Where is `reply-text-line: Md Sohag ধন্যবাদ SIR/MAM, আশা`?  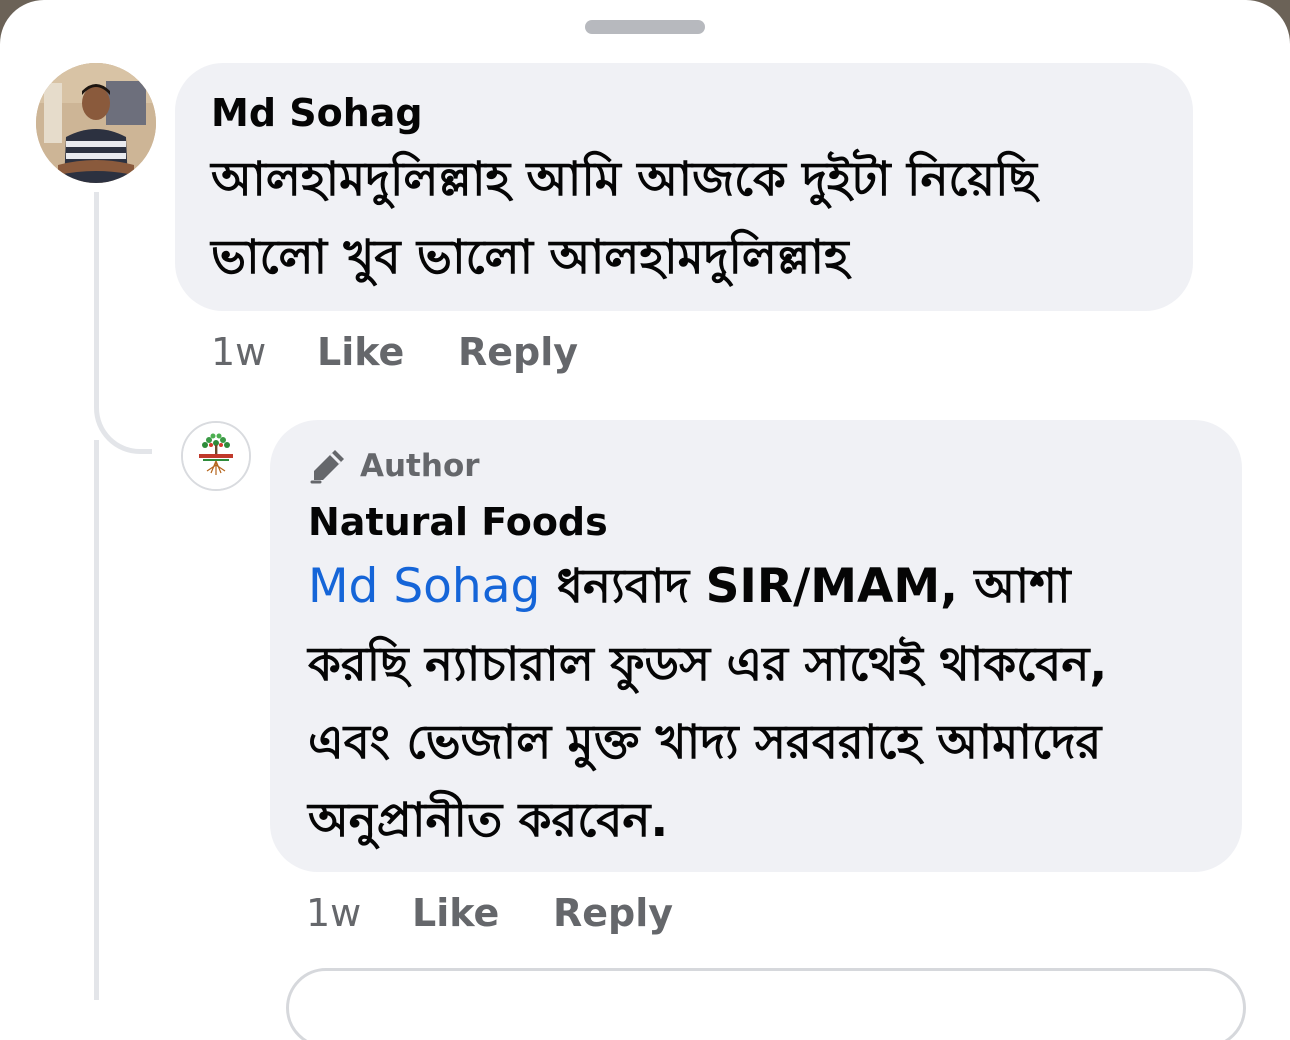 reply-text-line: Md Sohag ধন্যবাদ SIR/MAM, আশা is located at coordinates (756, 587).